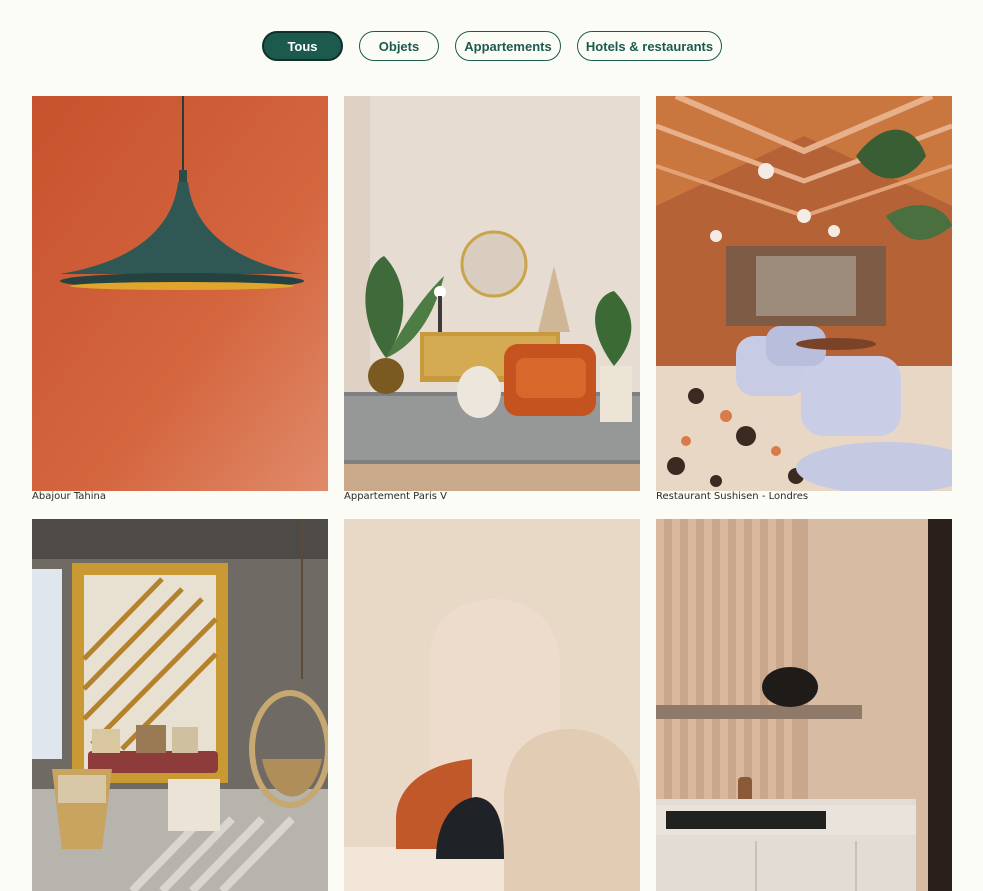  Describe the element at coordinates (180, 293) in the screenshot. I see `gallery-photo-lamp` at that location.